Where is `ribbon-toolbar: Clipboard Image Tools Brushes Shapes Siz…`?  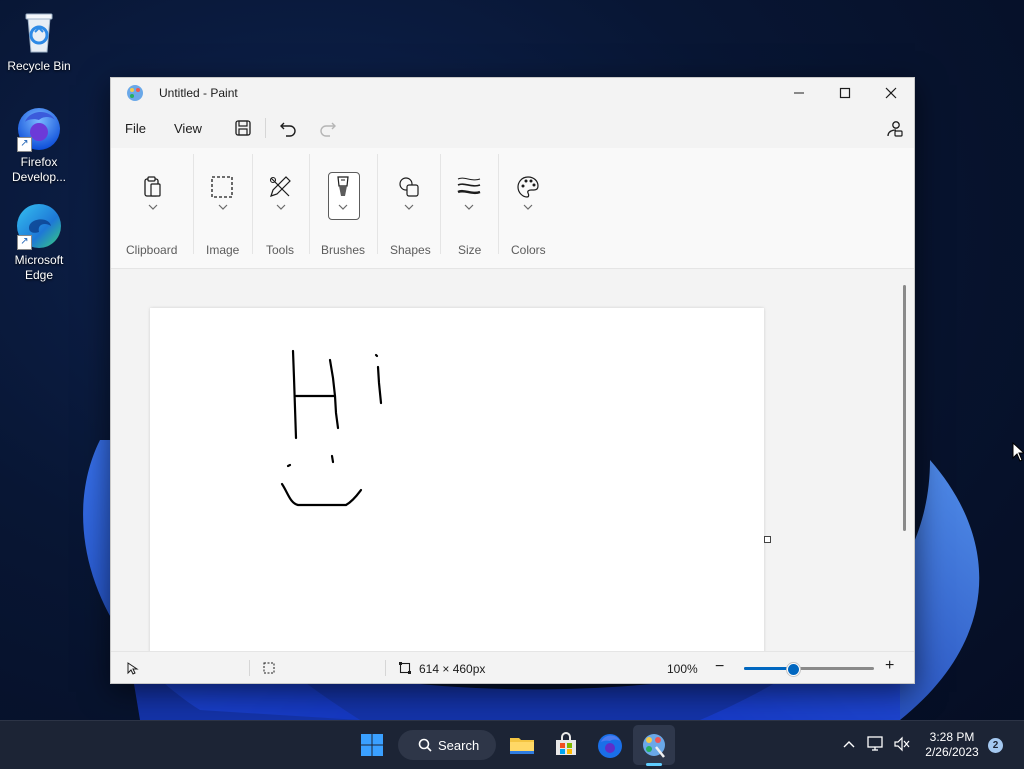
ribbon-toolbar: Clipboard Image Tools Brushes Shapes Siz… is located at coordinates (512, 208).